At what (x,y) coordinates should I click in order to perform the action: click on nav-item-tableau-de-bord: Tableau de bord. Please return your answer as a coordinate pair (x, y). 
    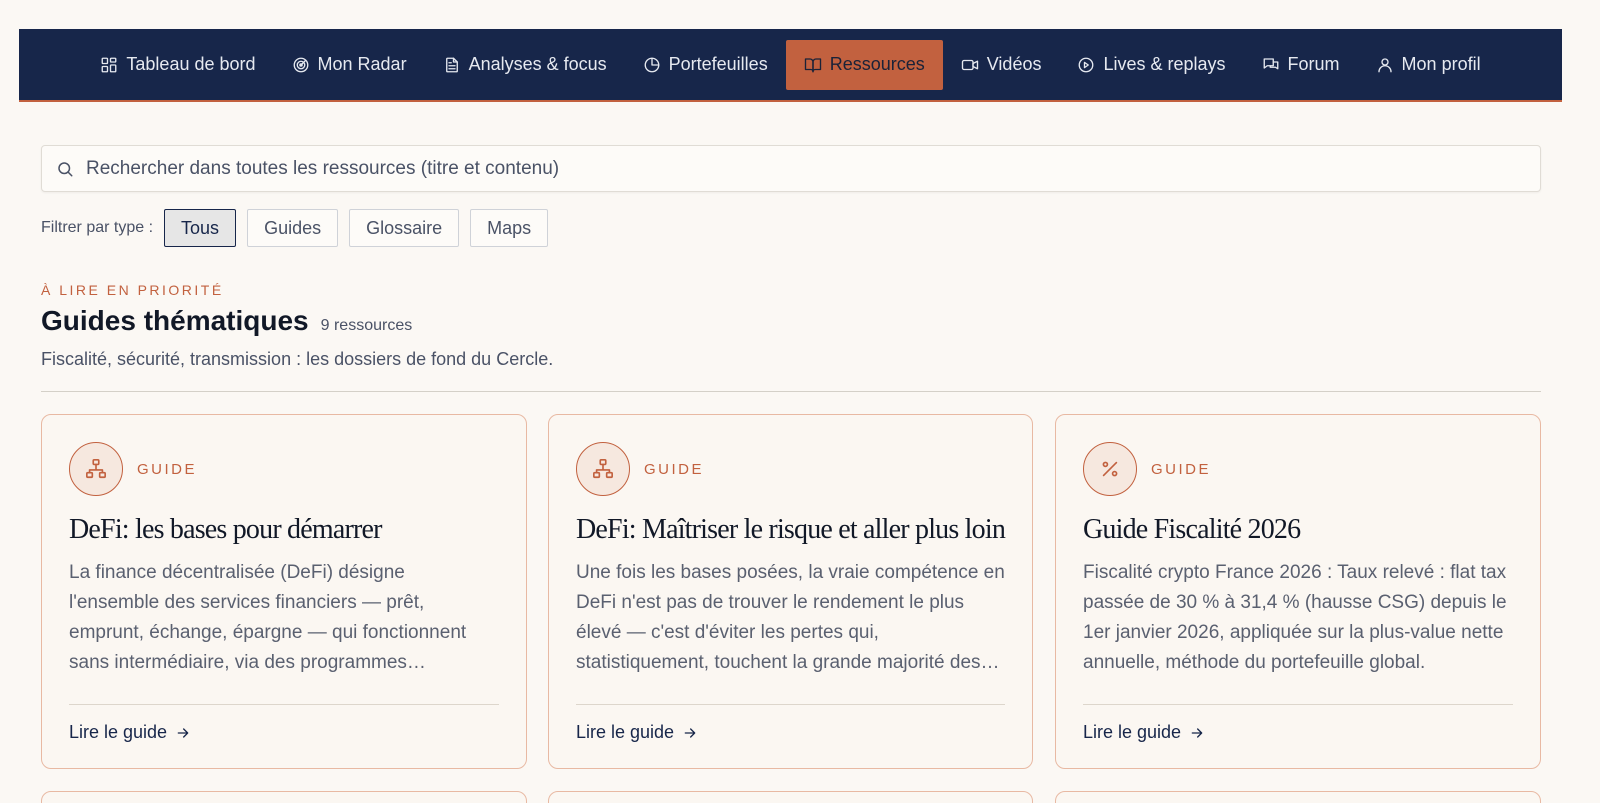
    Looking at the image, I should click on (177, 65).